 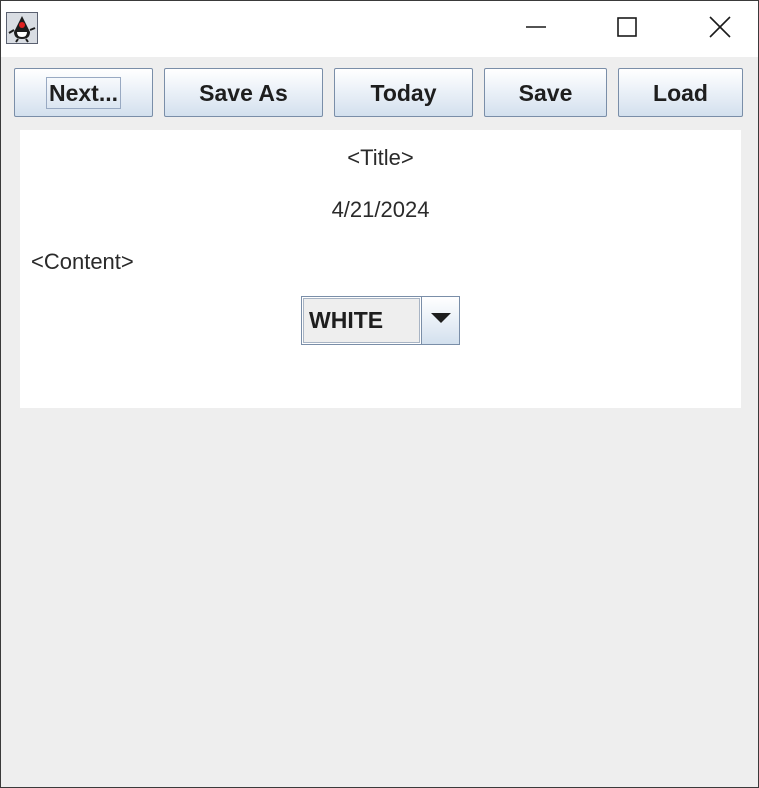 I want to click on save-as-button-label: Save As, so click(x=243, y=92).